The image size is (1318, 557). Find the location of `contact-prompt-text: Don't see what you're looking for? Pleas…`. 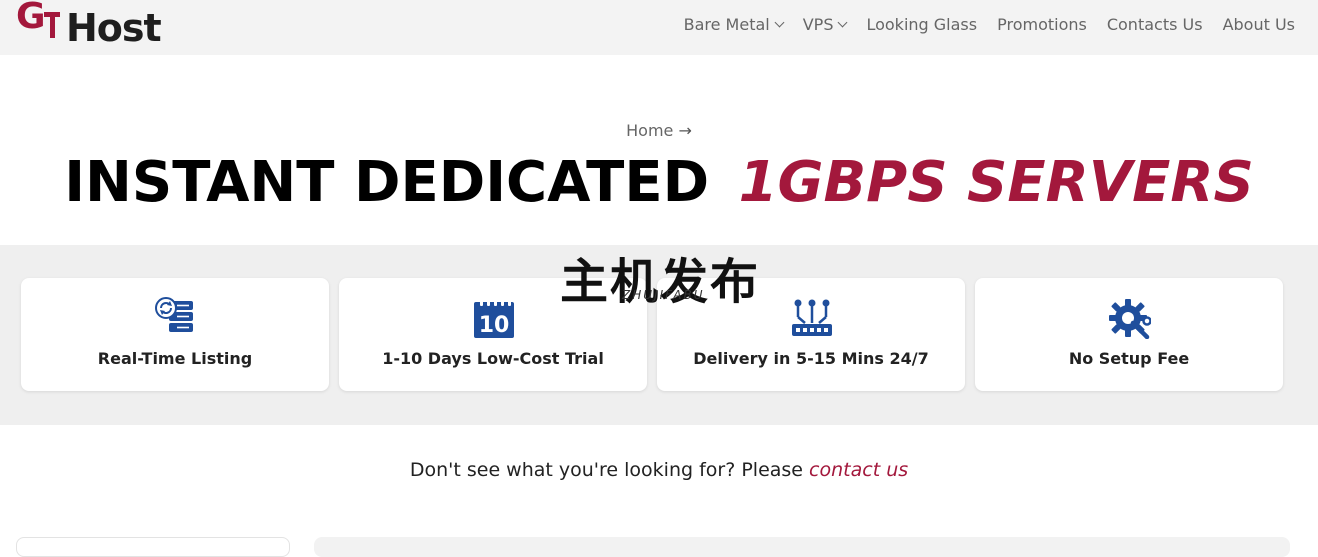

contact-prompt-text: Don't see what you're looking for? Pleas… is located at coordinates (606, 470).